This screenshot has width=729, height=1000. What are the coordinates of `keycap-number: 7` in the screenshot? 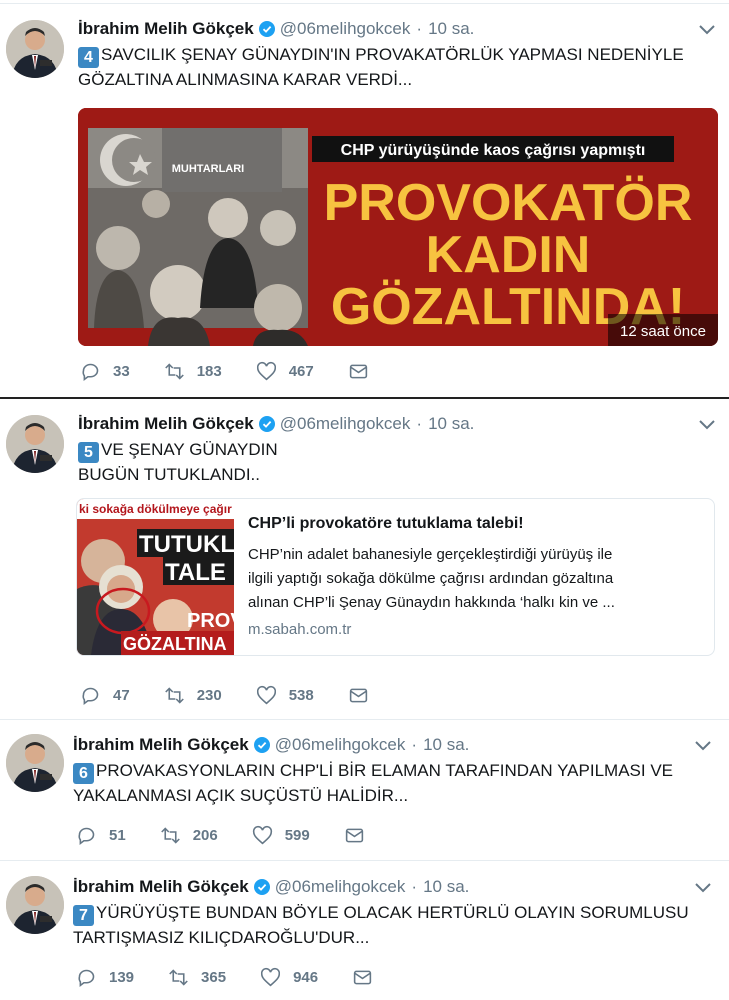 It's located at (83, 915).